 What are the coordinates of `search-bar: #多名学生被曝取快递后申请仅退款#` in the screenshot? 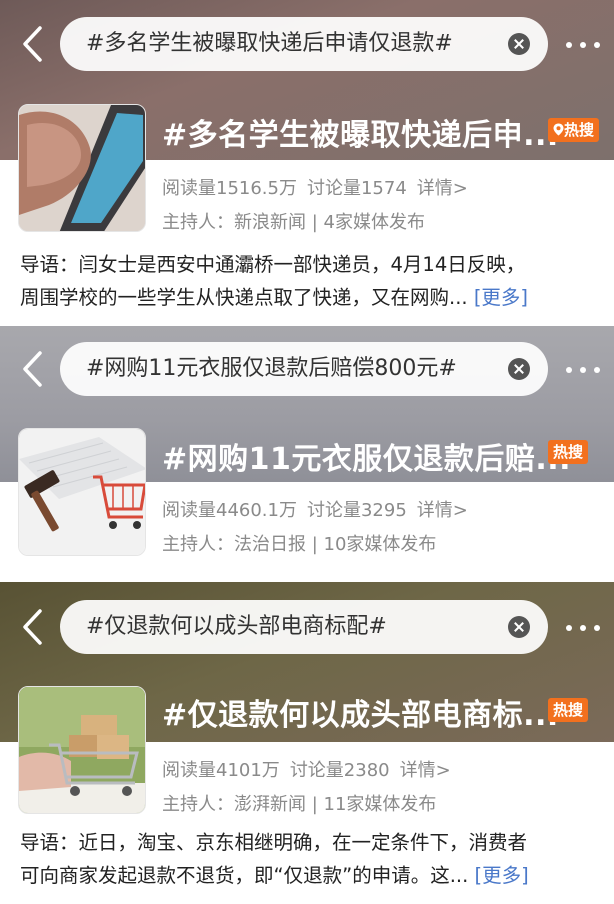 It's located at (304, 44).